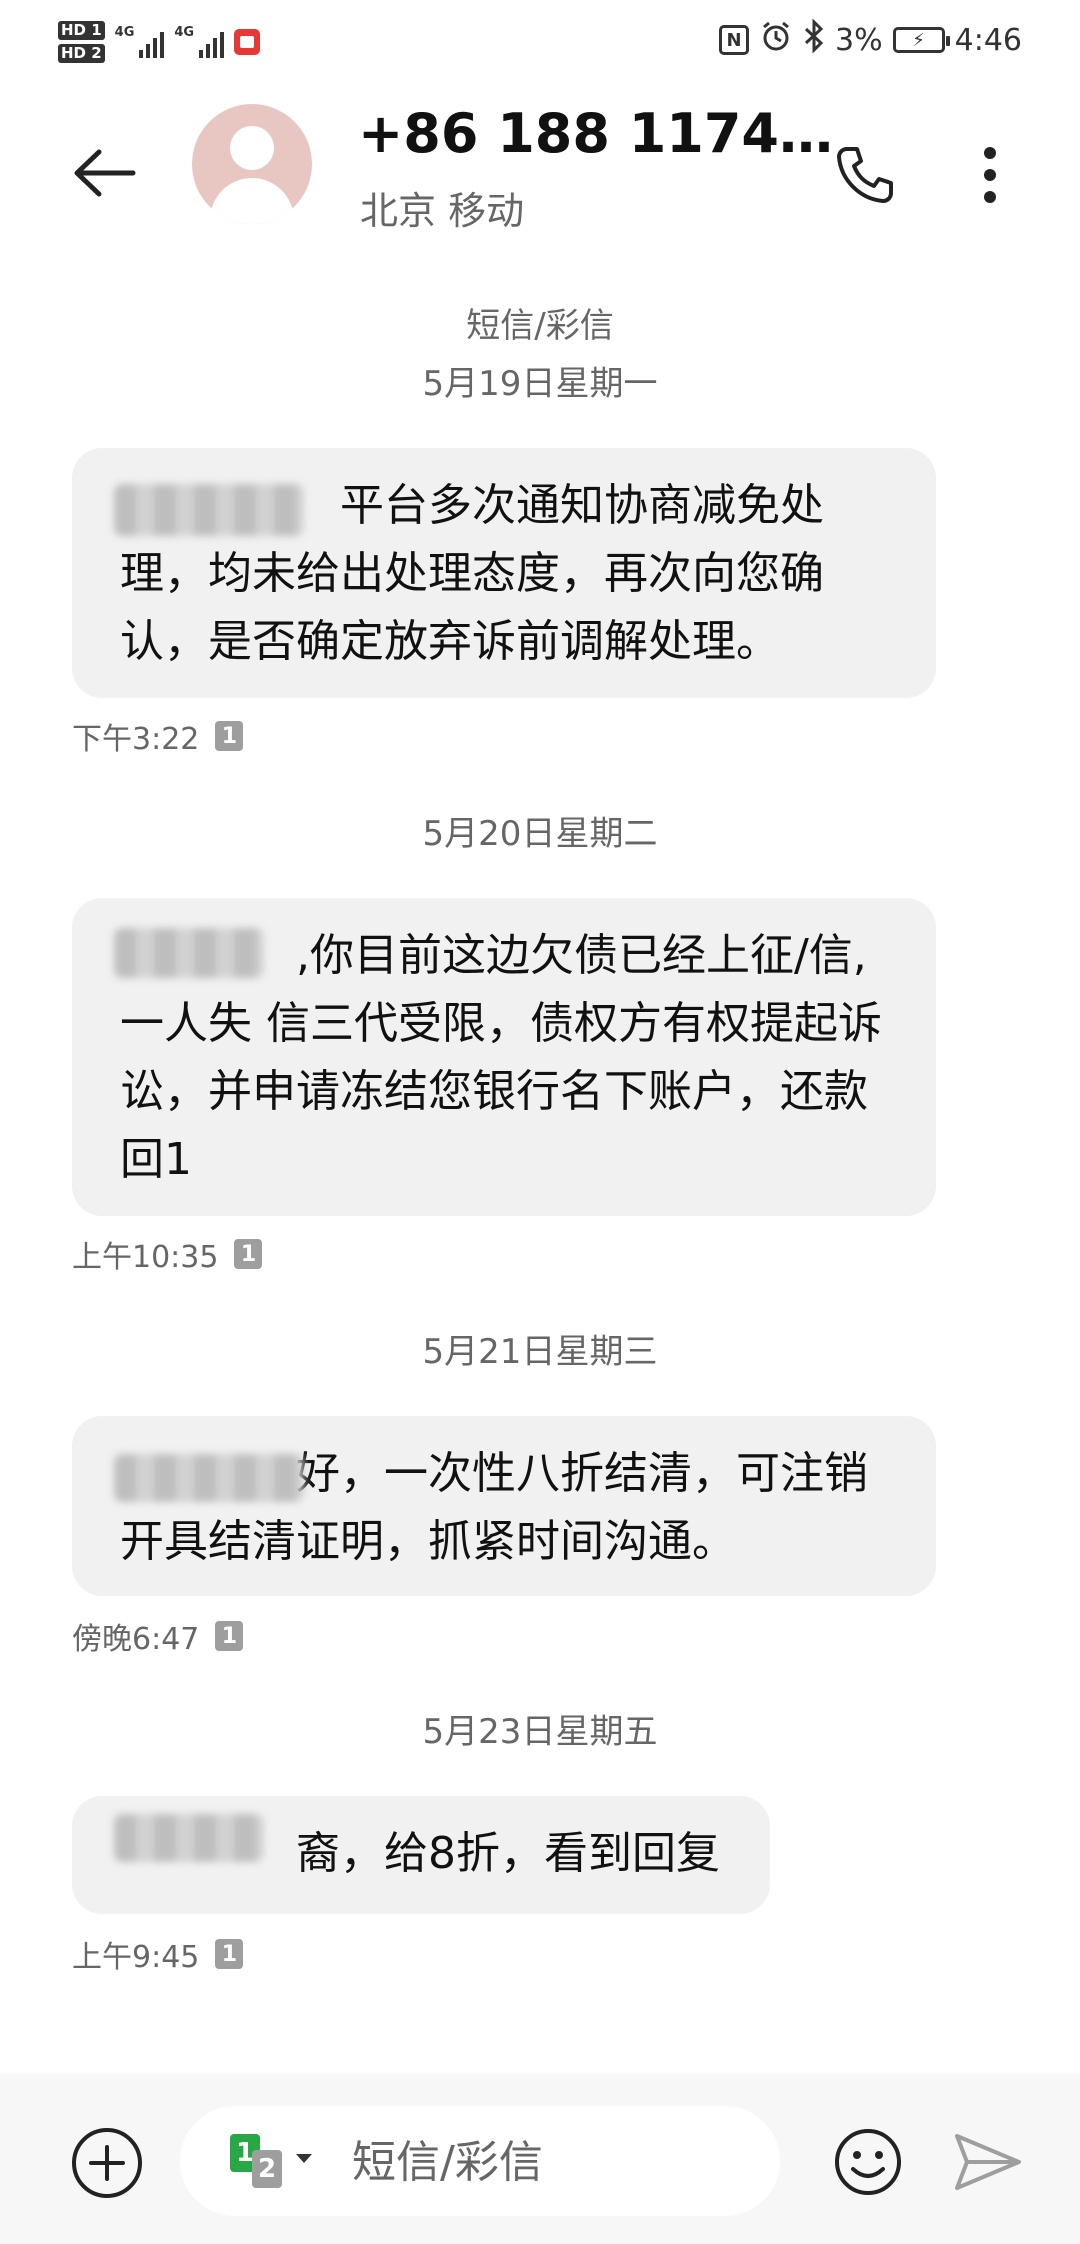  I want to click on alarm-icon, so click(776, 40).